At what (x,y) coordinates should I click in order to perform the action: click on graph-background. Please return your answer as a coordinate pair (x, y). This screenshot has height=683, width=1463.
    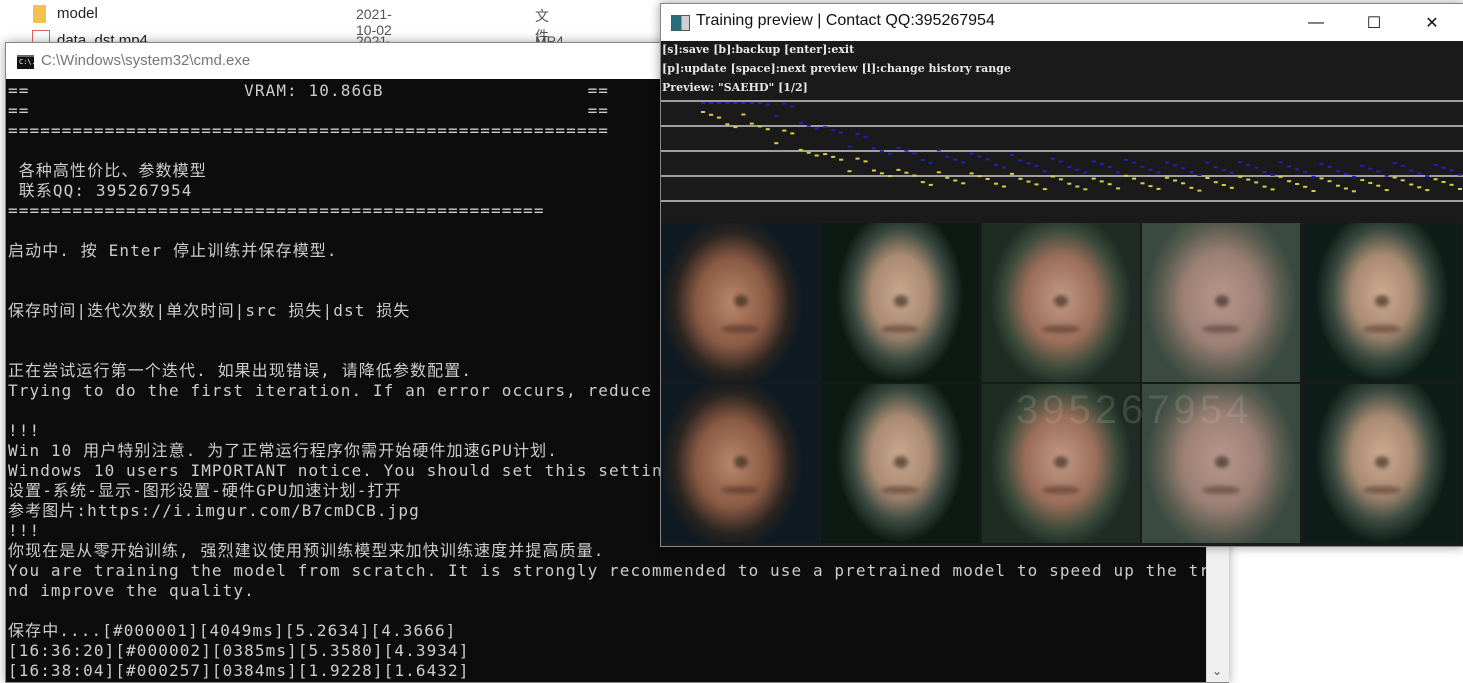
    Looking at the image, I should click on (1062, 160).